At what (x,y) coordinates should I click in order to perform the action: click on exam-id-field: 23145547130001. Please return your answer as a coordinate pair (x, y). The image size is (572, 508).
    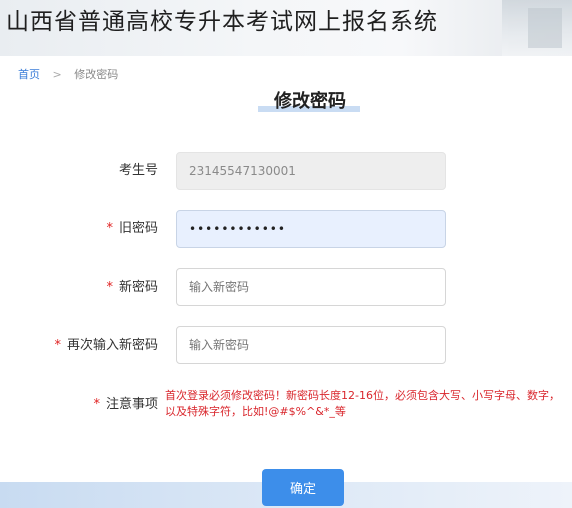
    Looking at the image, I should click on (311, 171).